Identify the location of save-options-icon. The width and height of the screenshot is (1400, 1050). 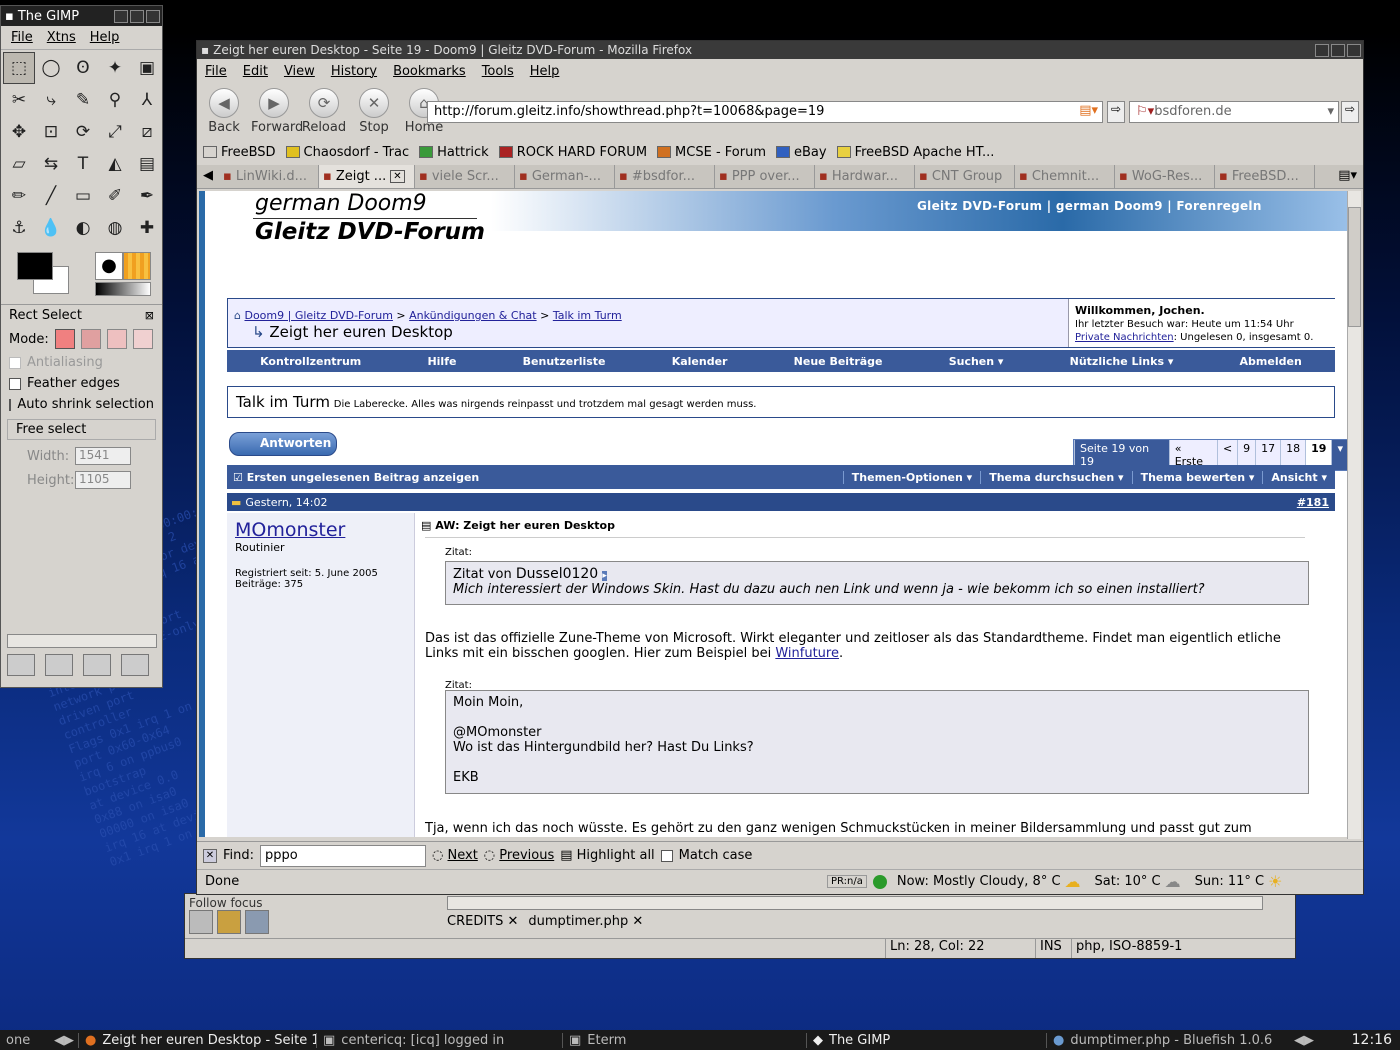
(21, 665).